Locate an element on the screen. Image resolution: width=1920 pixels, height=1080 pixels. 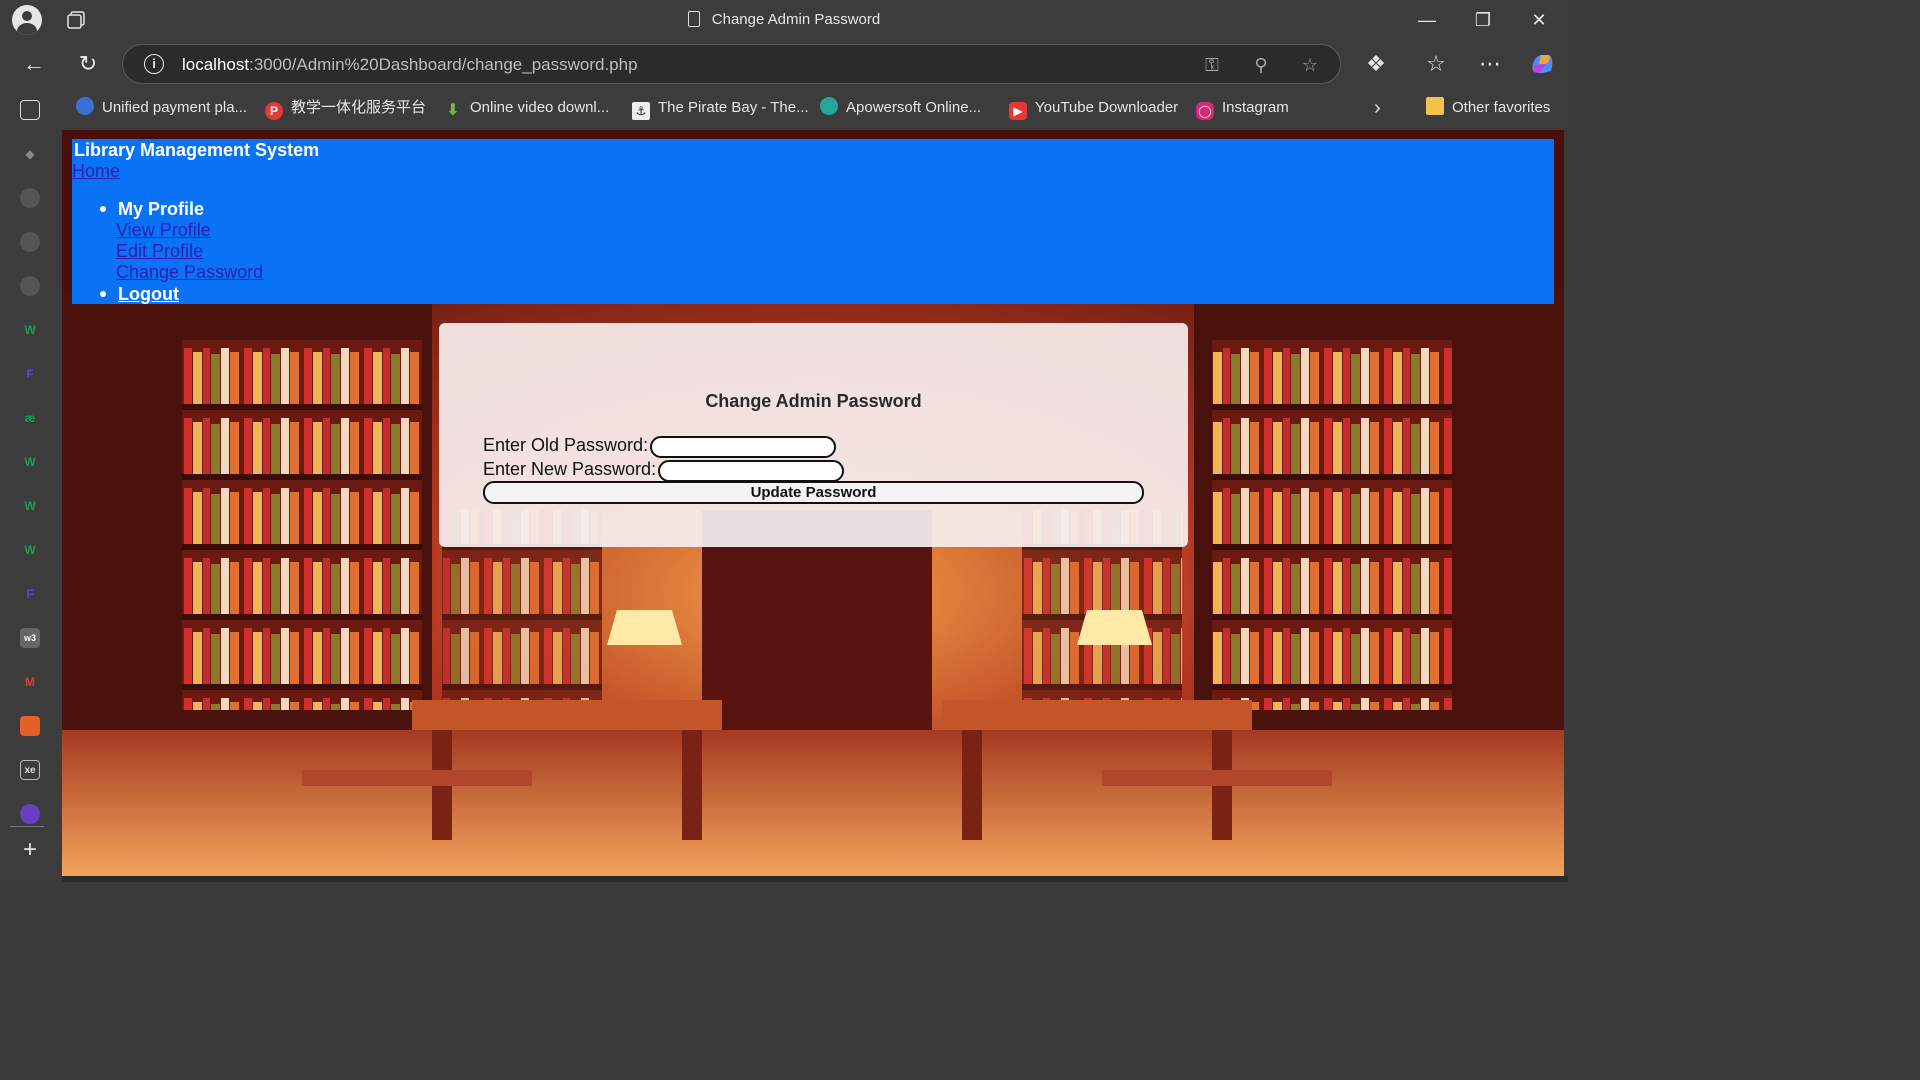
zoom-icon: ⚲ is located at coordinates (1261, 65).